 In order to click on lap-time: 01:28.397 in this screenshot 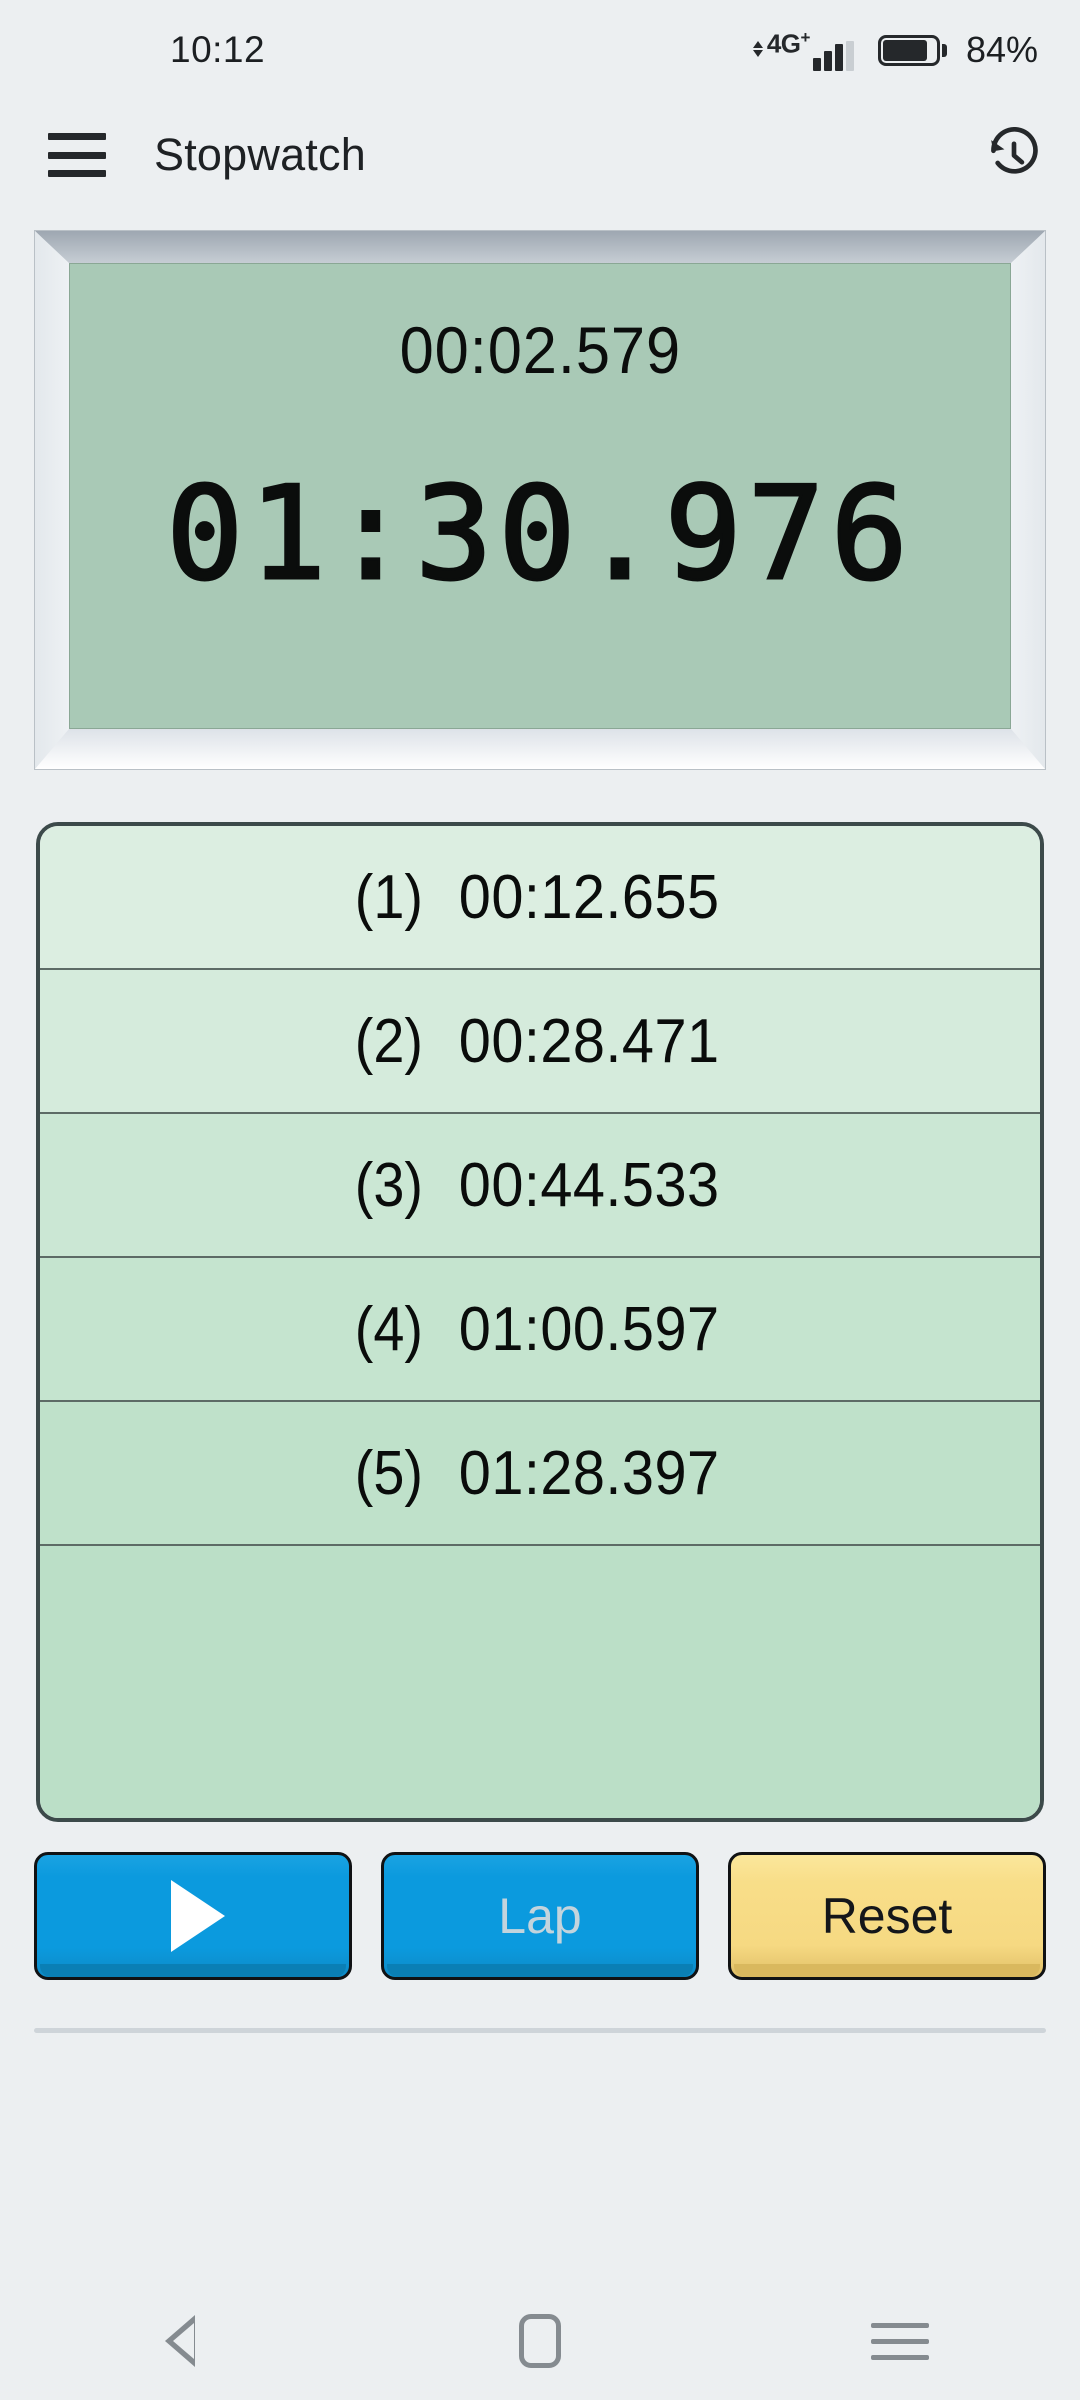, I will do `click(589, 1473)`.